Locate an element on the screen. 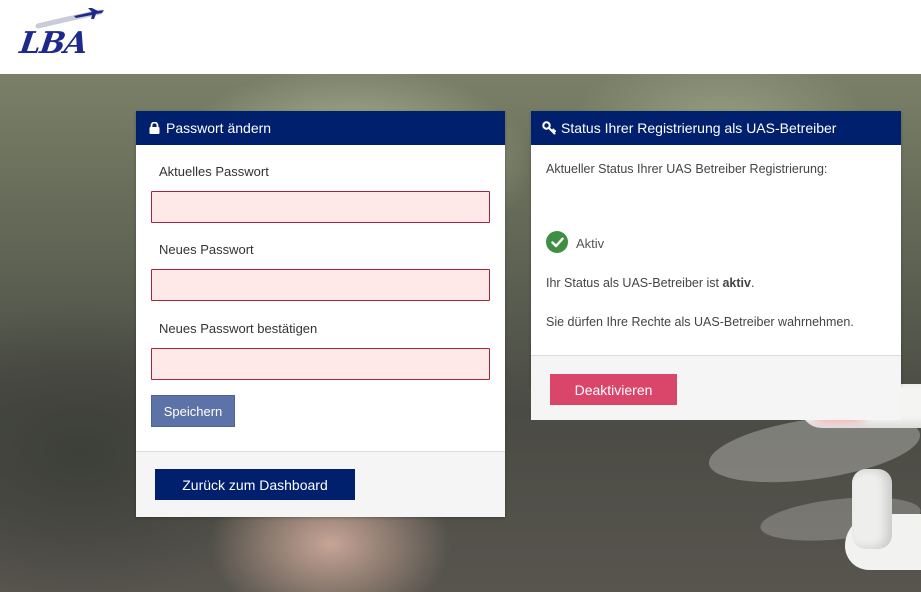 Image resolution: width=921 pixels, height=592 pixels. new-password-input is located at coordinates (320, 285).